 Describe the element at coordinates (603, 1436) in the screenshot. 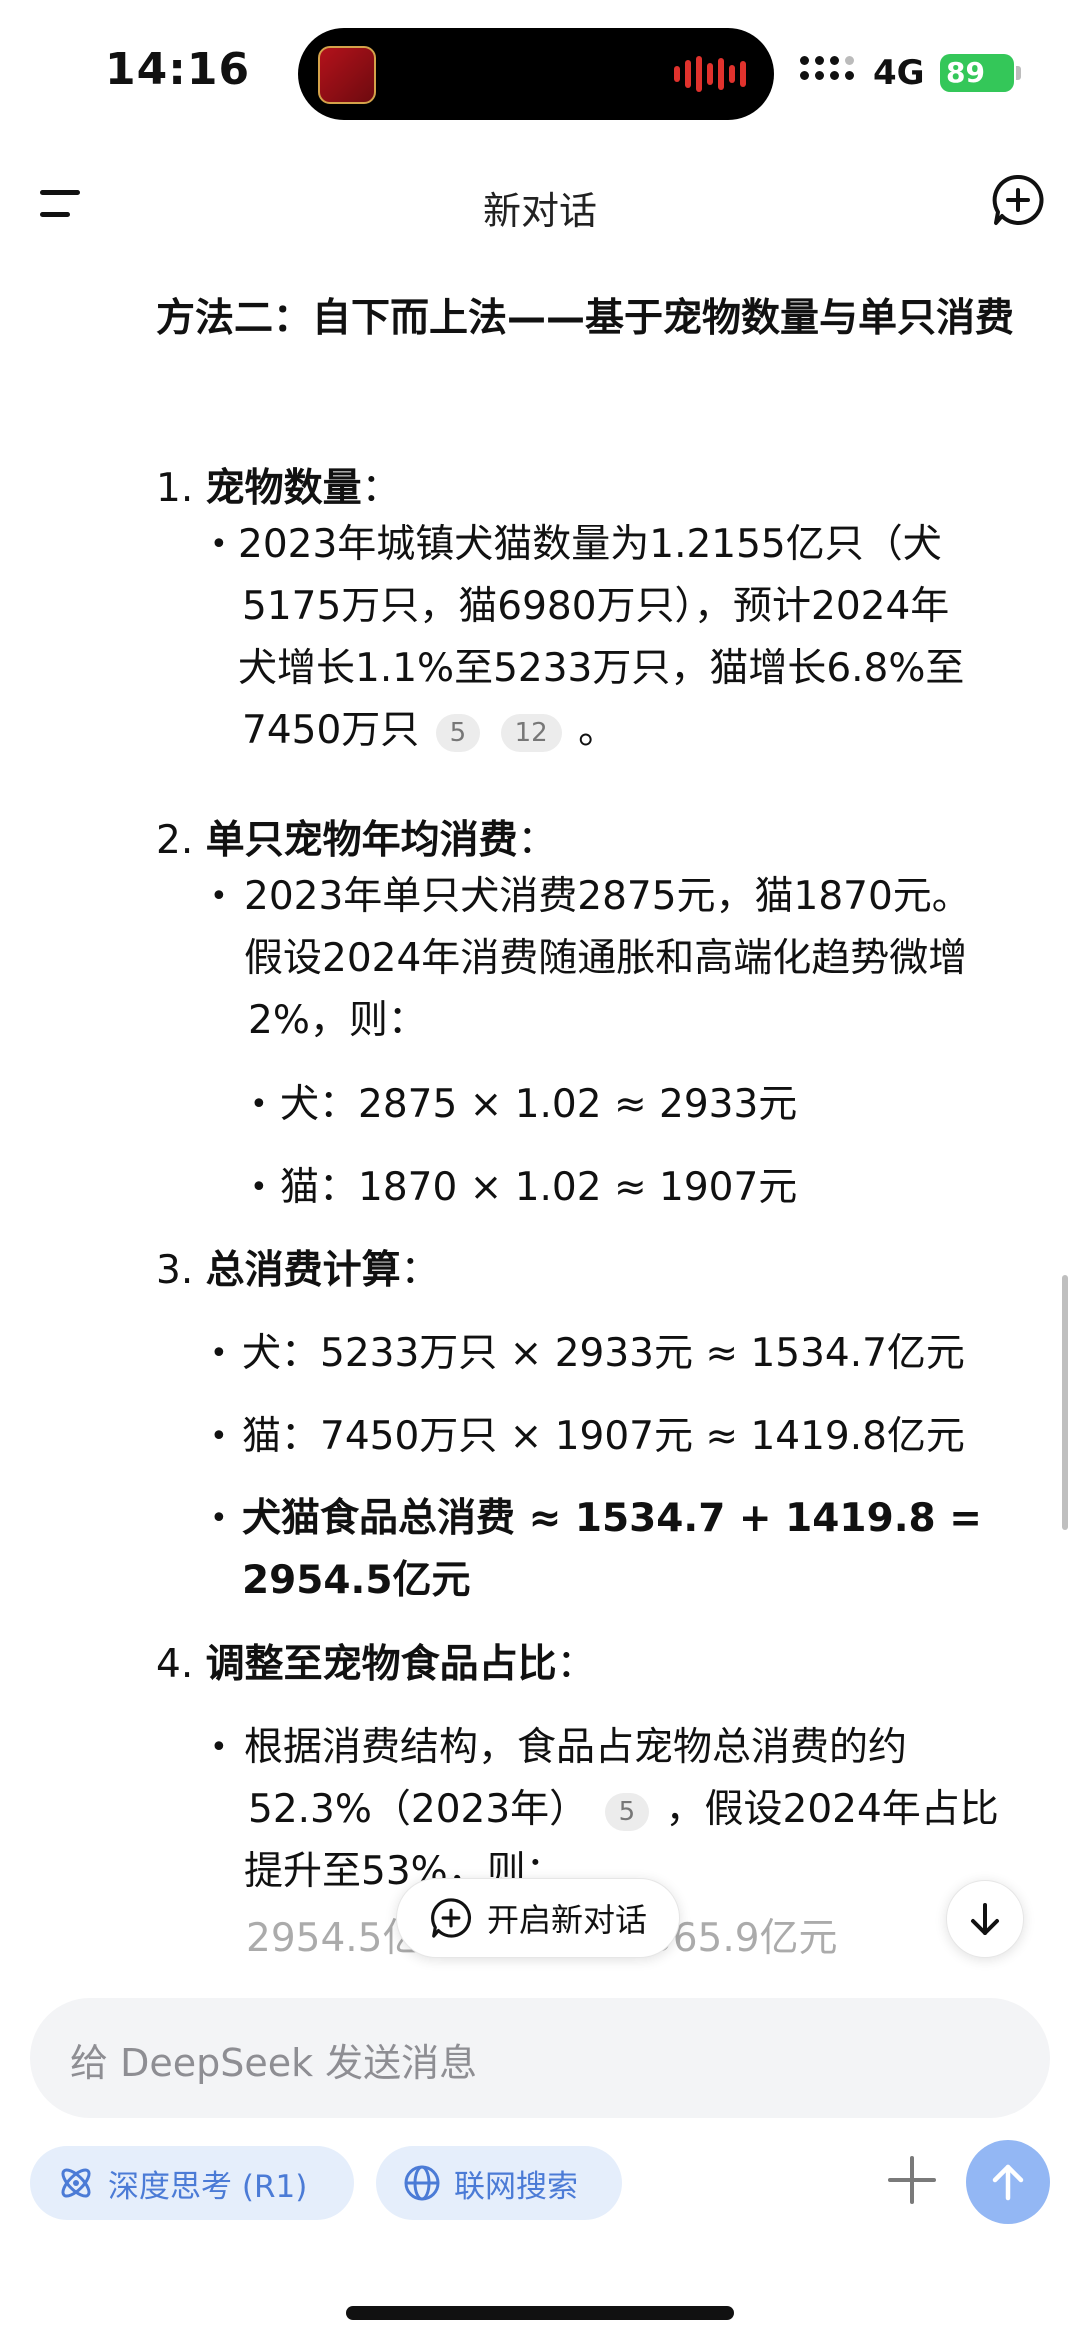

I see `list-item-text: 猫：7450万只 × 1907元 ≈ 1419.8亿元` at that location.